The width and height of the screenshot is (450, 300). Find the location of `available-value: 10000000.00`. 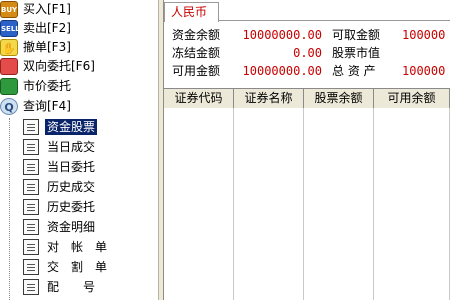

available-value: 10000000.00 is located at coordinates (282, 71).